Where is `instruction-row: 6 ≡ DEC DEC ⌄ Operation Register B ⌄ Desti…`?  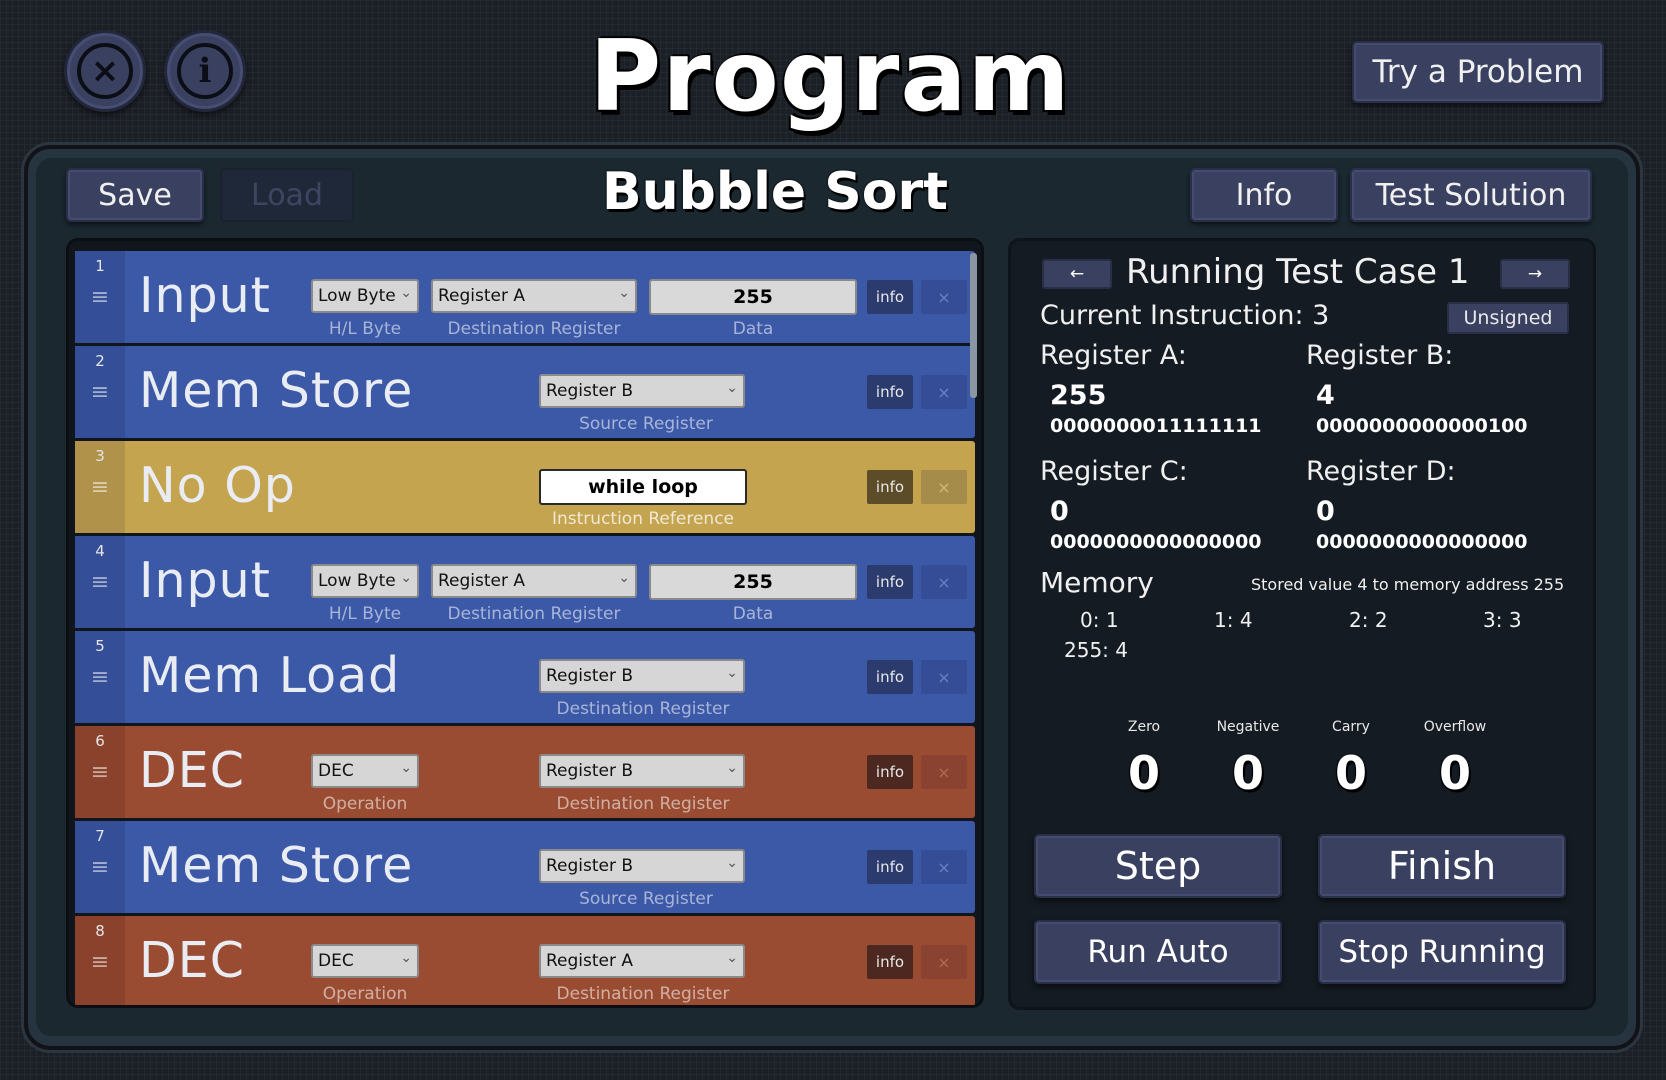
instruction-row: 6 ≡ DEC DEC ⌄ Operation Register B ⌄ Desti… is located at coordinates (525, 772).